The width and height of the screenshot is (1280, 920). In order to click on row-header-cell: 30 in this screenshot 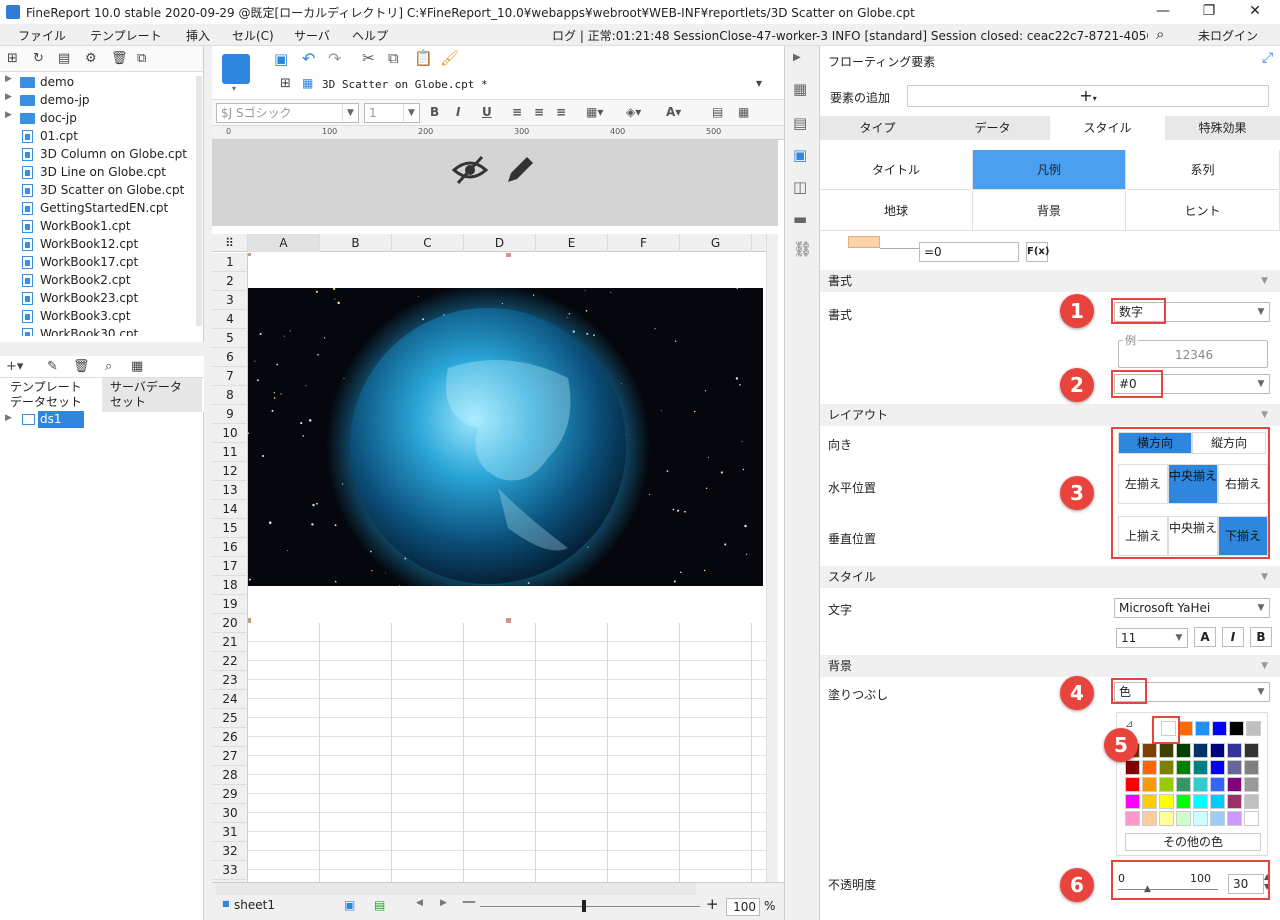, I will do `click(230, 813)`.